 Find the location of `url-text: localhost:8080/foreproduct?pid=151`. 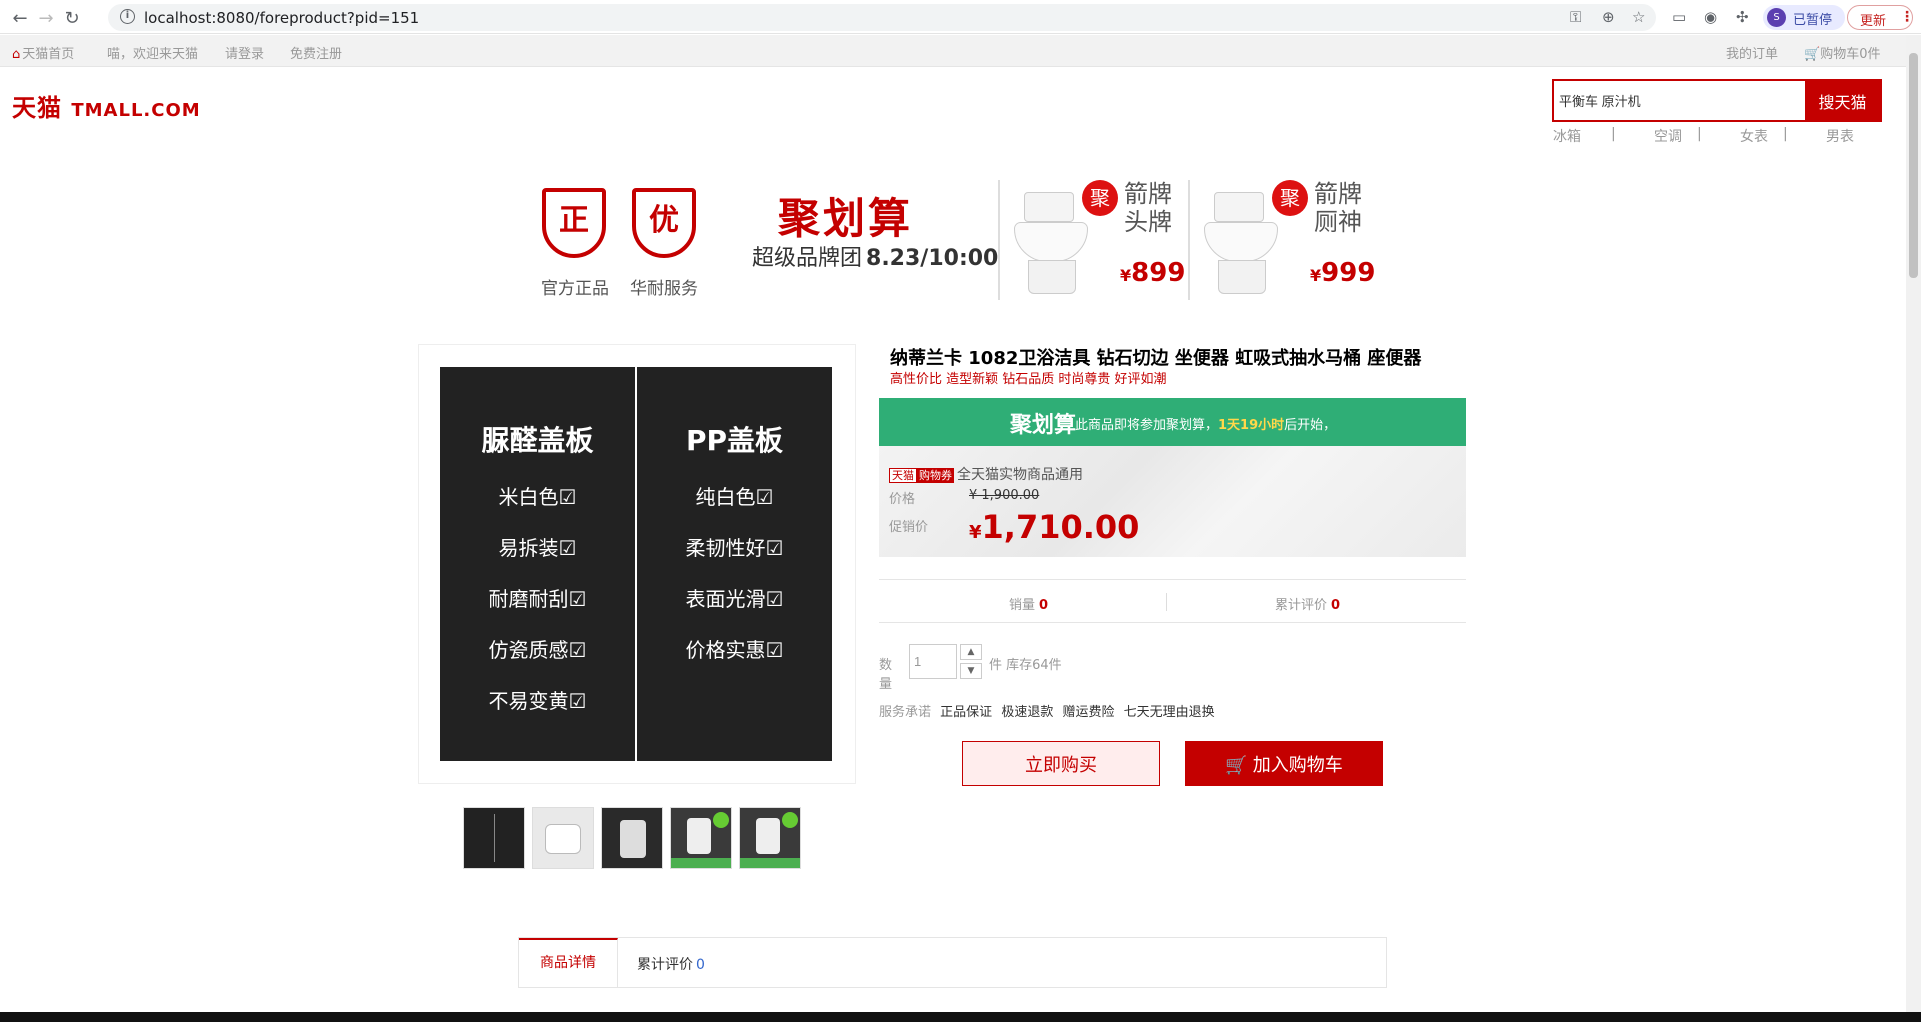

url-text: localhost:8080/foreproduct?pid=151 is located at coordinates (281, 18).